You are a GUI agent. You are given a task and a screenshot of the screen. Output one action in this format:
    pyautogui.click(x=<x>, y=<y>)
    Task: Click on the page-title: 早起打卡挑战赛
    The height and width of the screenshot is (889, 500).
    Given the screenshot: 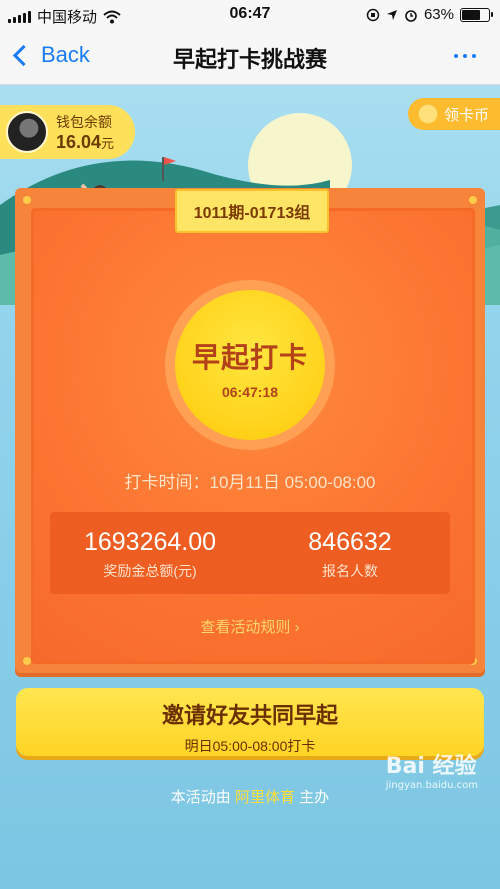 What is the action you would take?
    pyautogui.click(x=249, y=59)
    